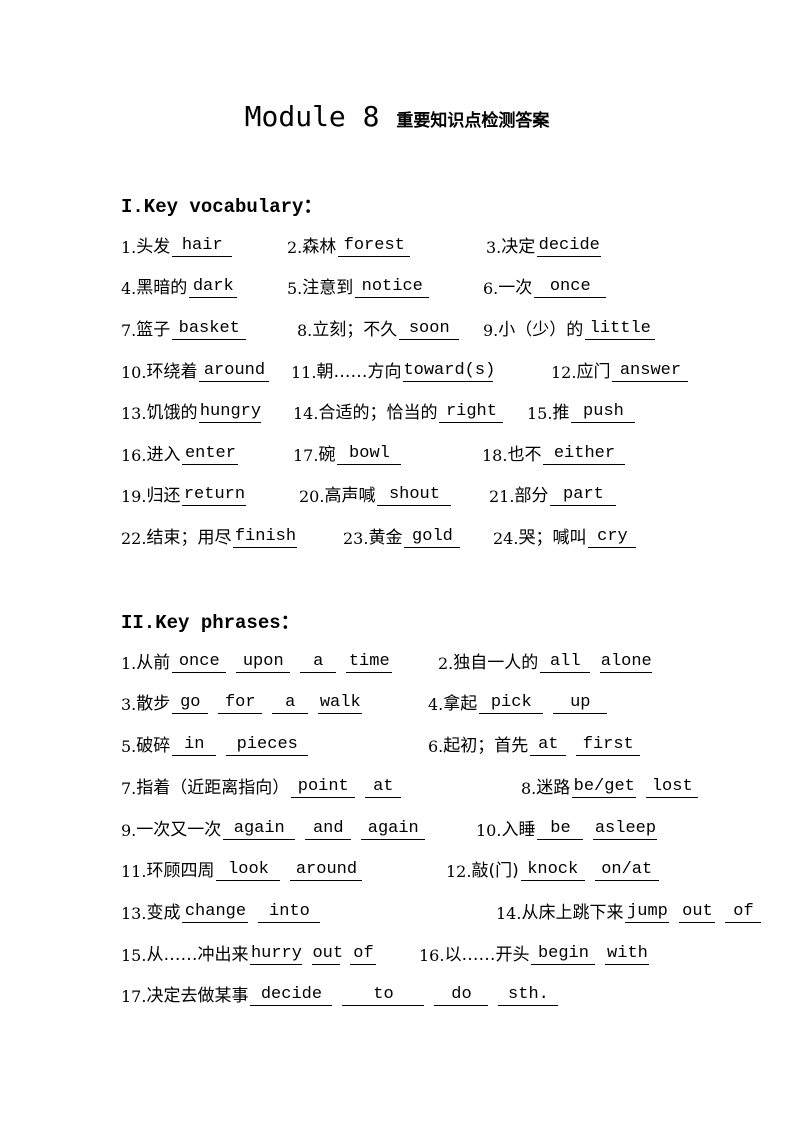 The width and height of the screenshot is (794, 1123). I want to click on vocab-row: 4. 黑暗的 dark 5. 注意到 notice 6. 一次 once, so click(401, 285).